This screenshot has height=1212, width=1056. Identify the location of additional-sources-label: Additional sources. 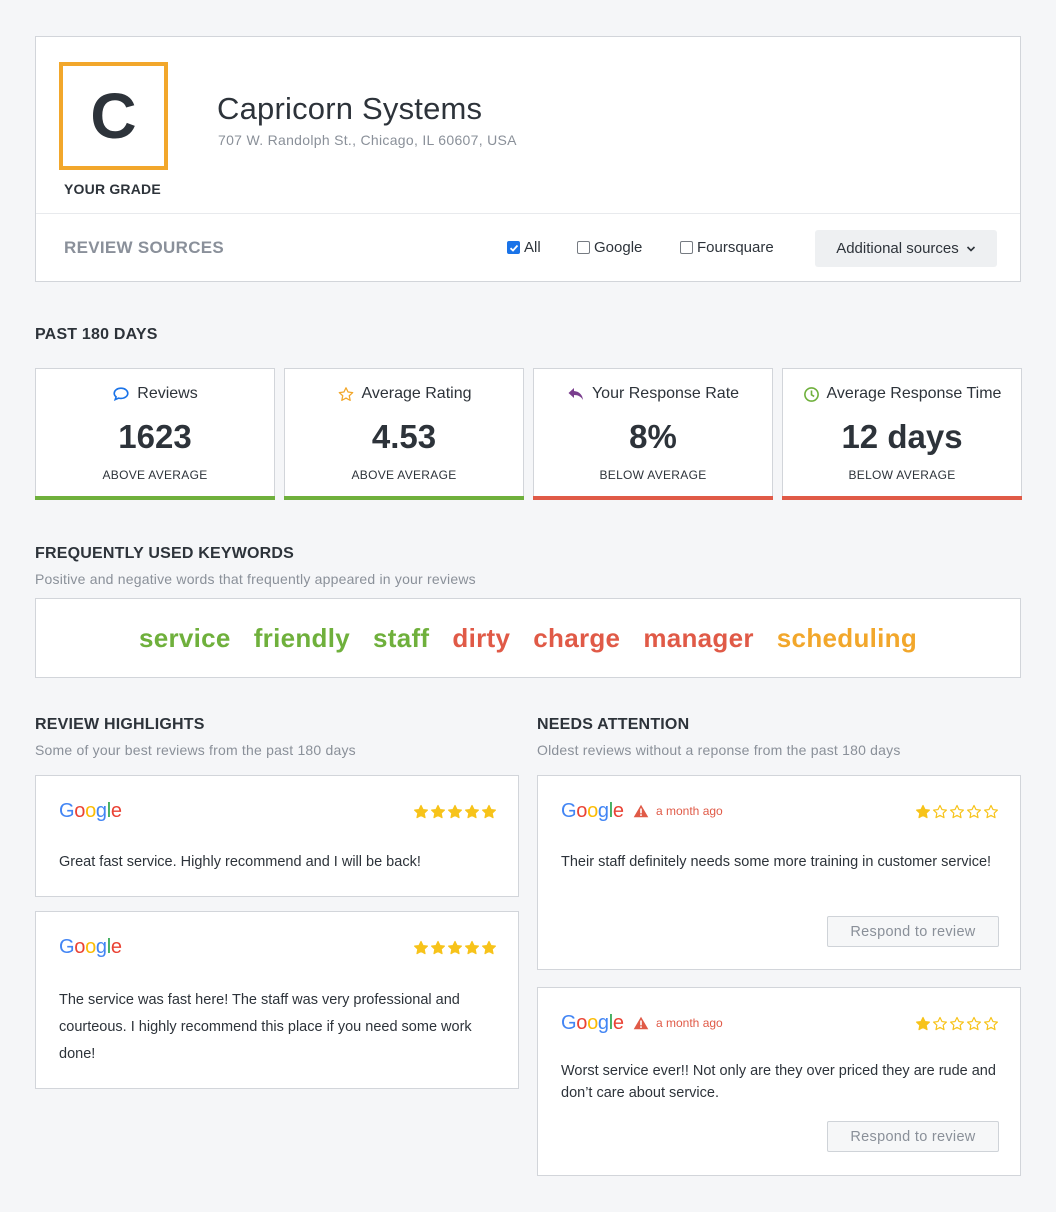
(897, 248).